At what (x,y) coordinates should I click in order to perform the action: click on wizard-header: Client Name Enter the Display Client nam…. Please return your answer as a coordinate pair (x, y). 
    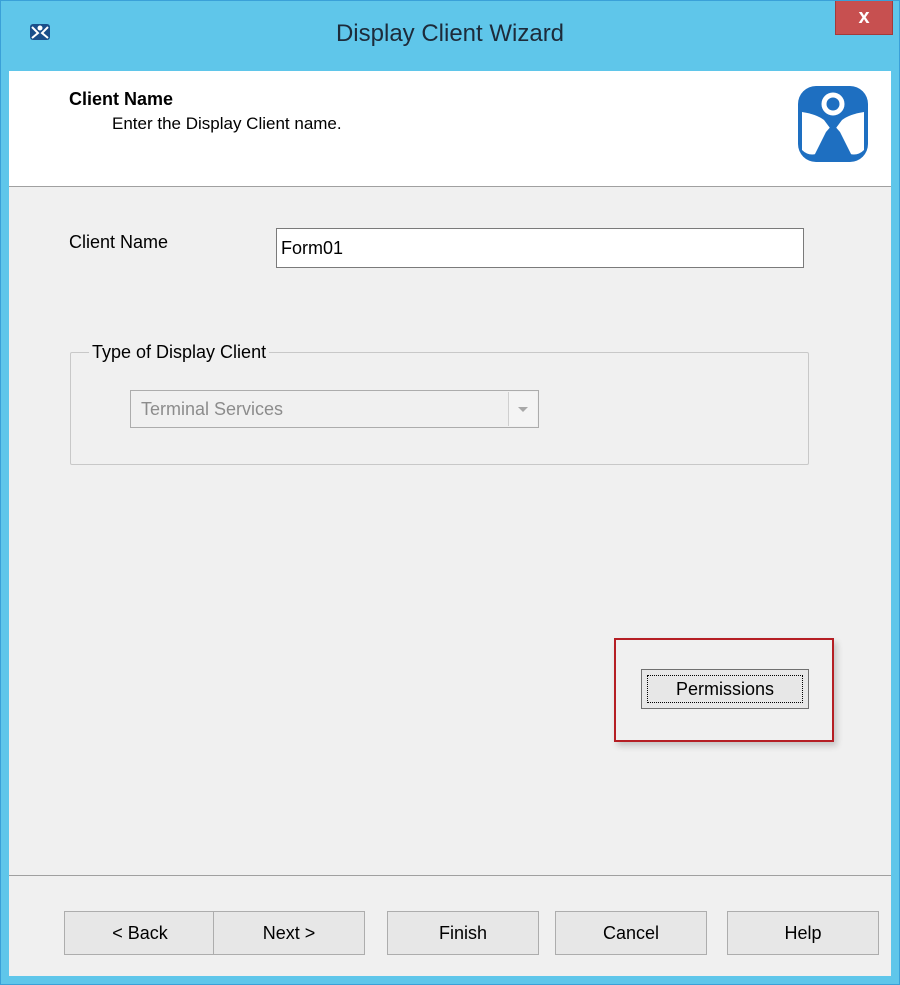
    Looking at the image, I should click on (450, 129).